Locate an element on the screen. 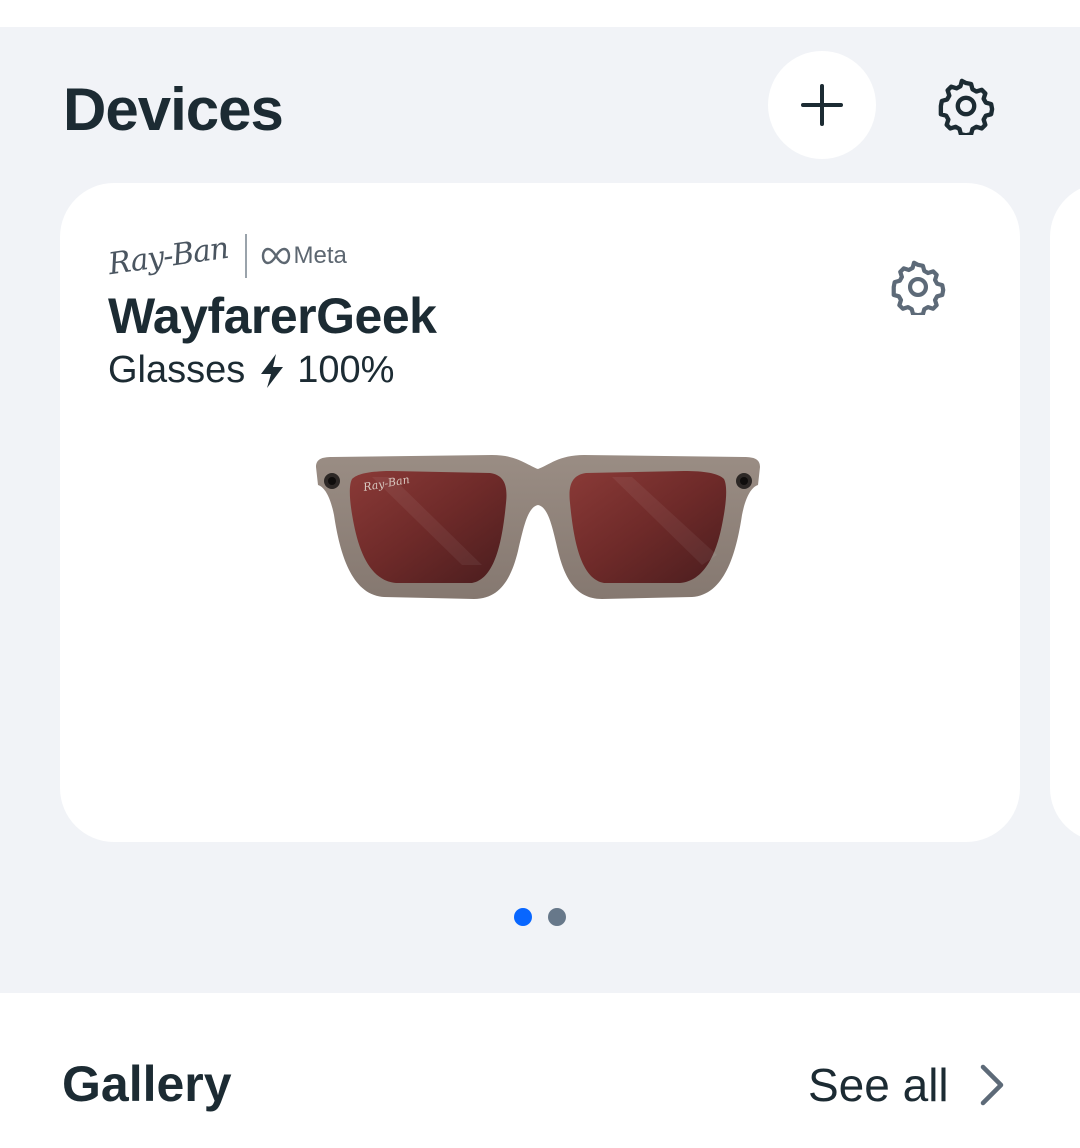 This screenshot has width=1080, height=1148. meta-label: Meta is located at coordinates (320, 255).